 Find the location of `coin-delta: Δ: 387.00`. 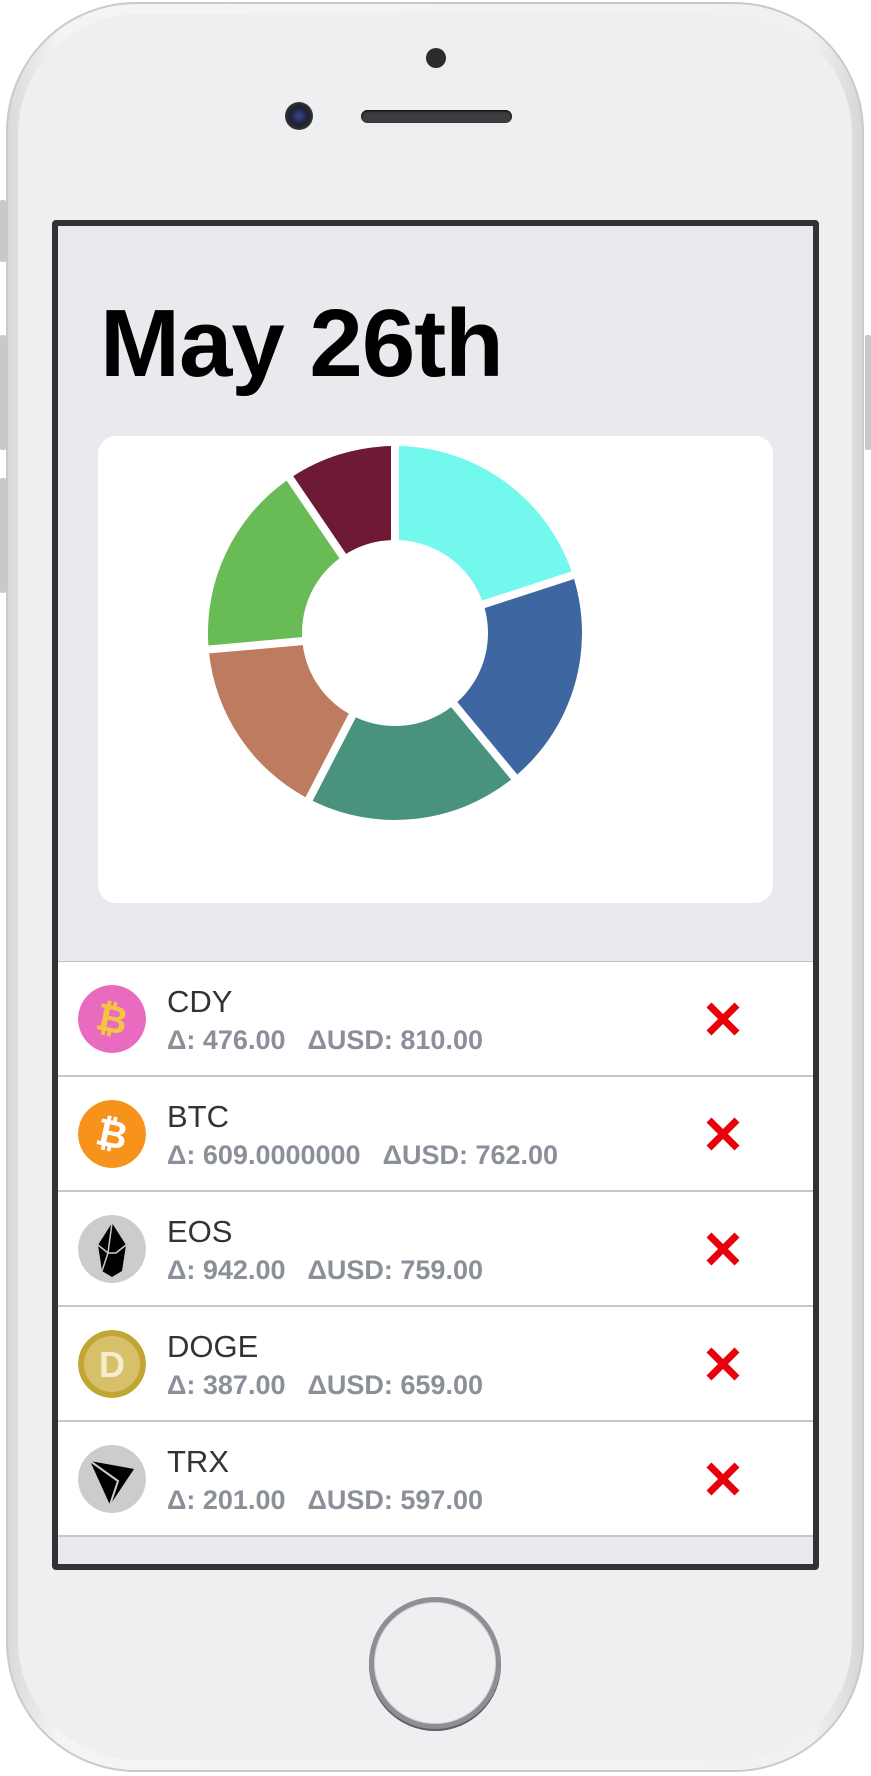

coin-delta: Δ: 387.00 is located at coordinates (226, 1385).